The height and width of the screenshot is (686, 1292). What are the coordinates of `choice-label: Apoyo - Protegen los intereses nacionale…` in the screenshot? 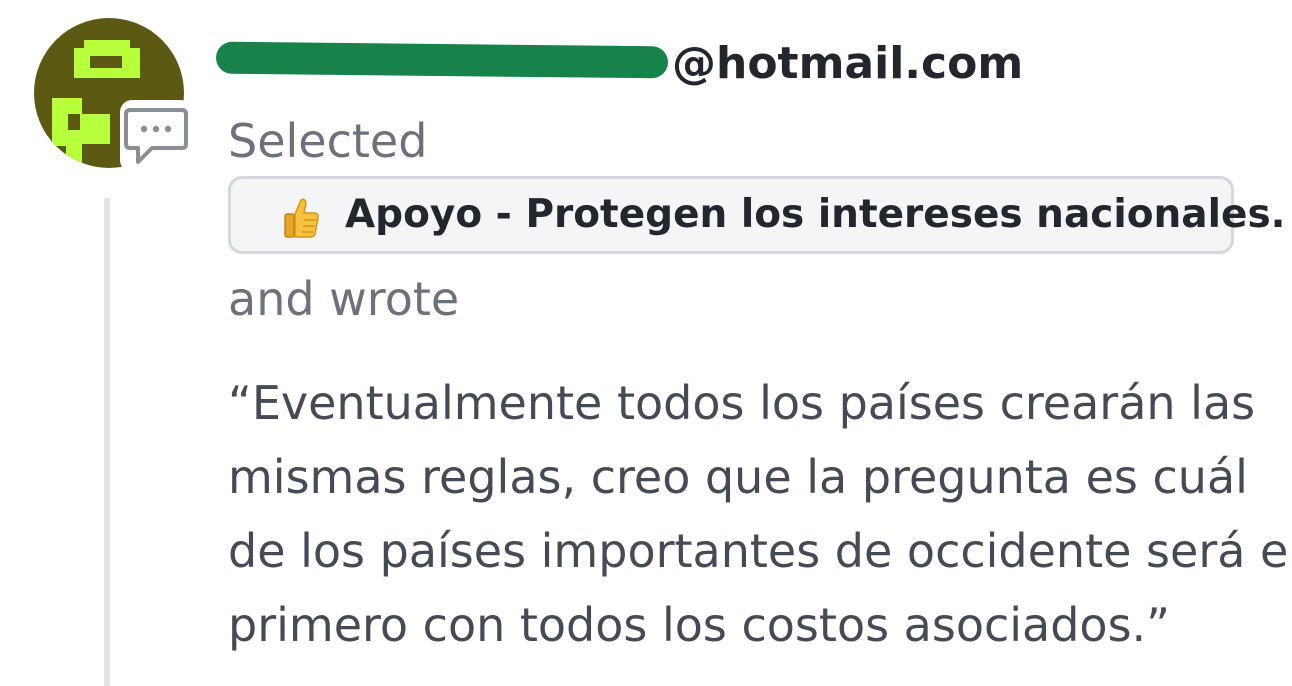 It's located at (815, 214).